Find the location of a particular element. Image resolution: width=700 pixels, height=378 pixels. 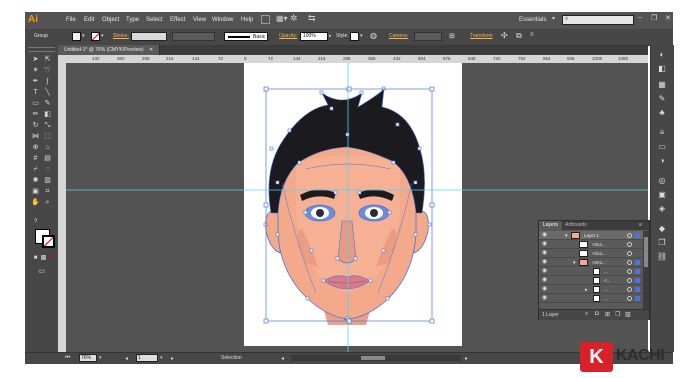

align-icon: ⊞ is located at coordinates (452, 36).